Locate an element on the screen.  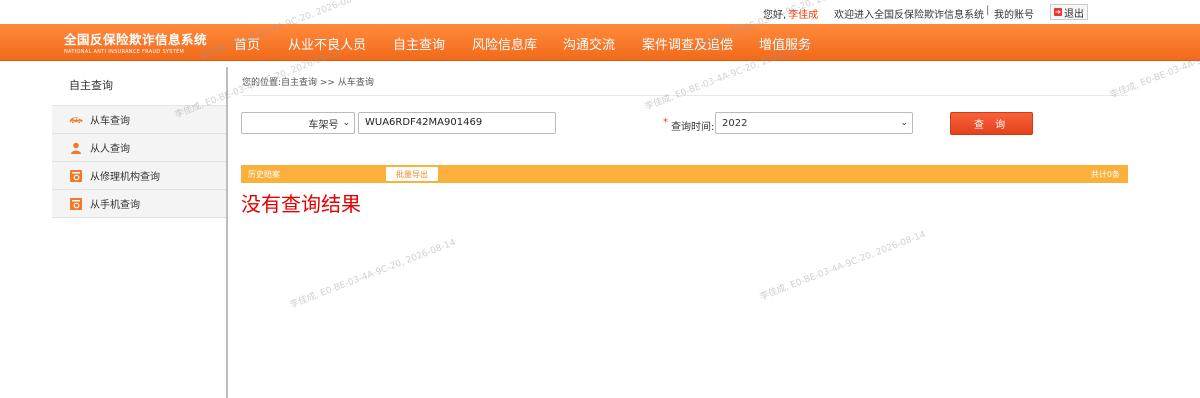
logo-title: 全国反保险欺诈信息系统 is located at coordinates (136, 39).